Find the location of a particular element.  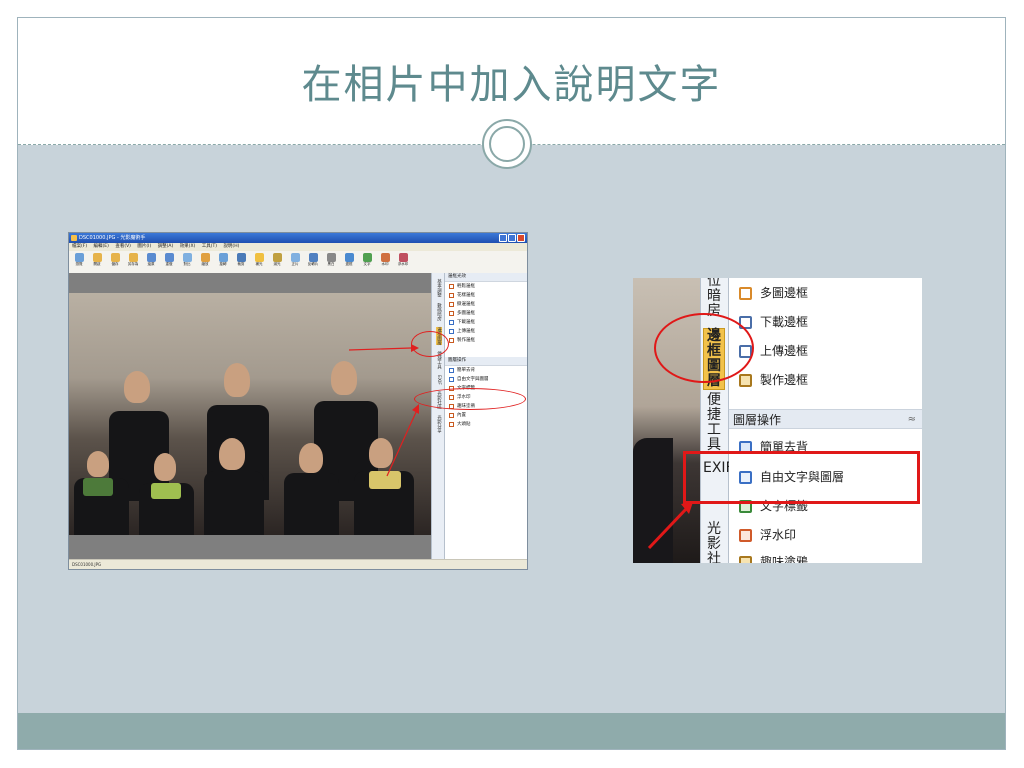

text-icon is located at coordinates (367, 257).